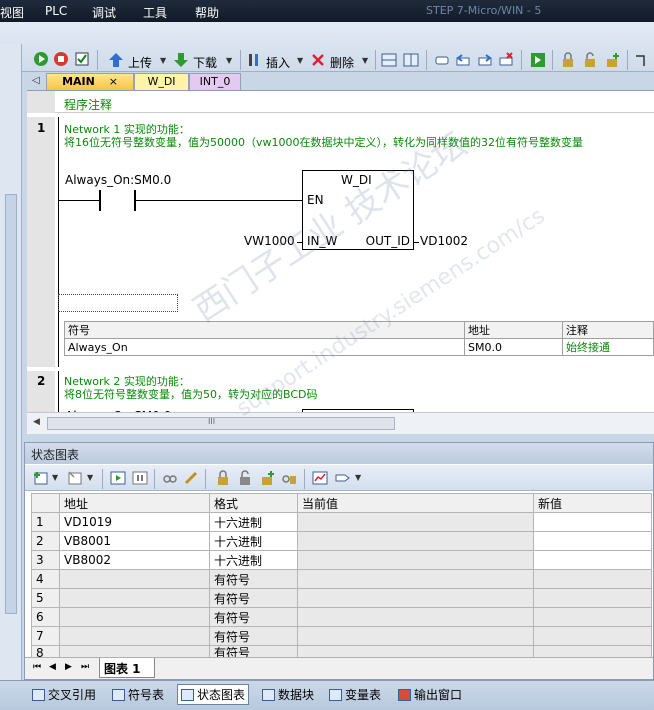 This screenshot has height=710, width=654. Describe the element at coordinates (161, 81) in the screenshot. I see `tab-w-di: W_DI` at that location.